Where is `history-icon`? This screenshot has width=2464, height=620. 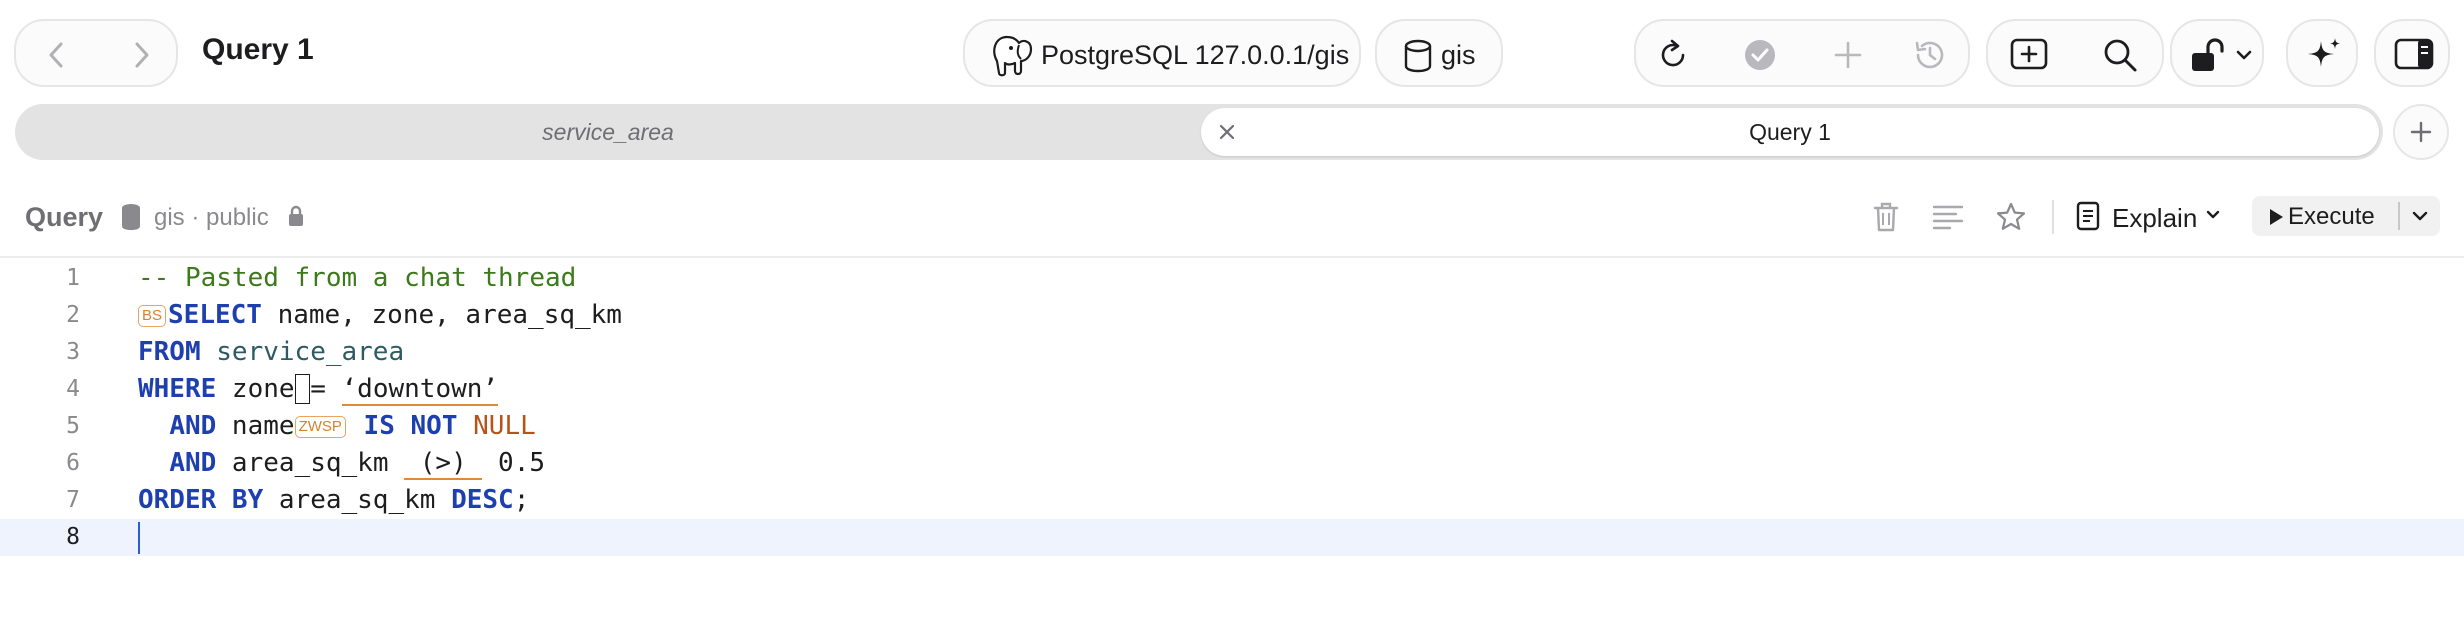 history-icon is located at coordinates (1930, 55).